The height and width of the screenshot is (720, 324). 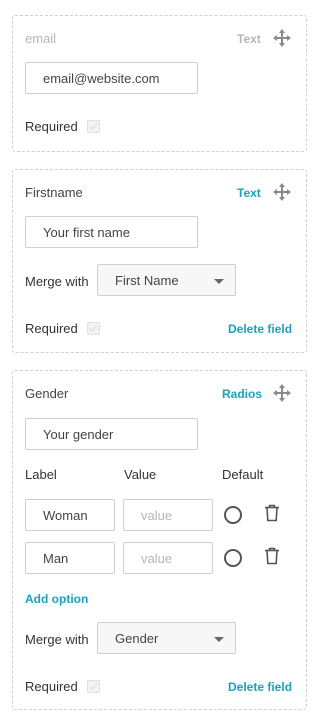 I want to click on placeholder-input-text: Your gender, so click(x=78, y=434).